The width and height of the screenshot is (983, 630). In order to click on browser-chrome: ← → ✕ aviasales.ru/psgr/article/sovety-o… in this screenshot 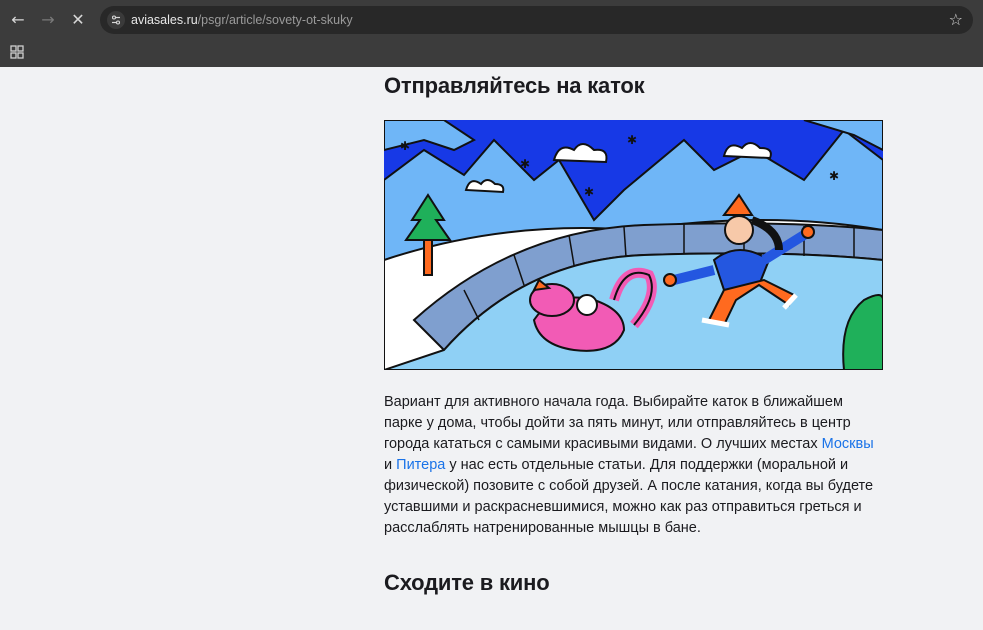, I will do `click(491, 33)`.